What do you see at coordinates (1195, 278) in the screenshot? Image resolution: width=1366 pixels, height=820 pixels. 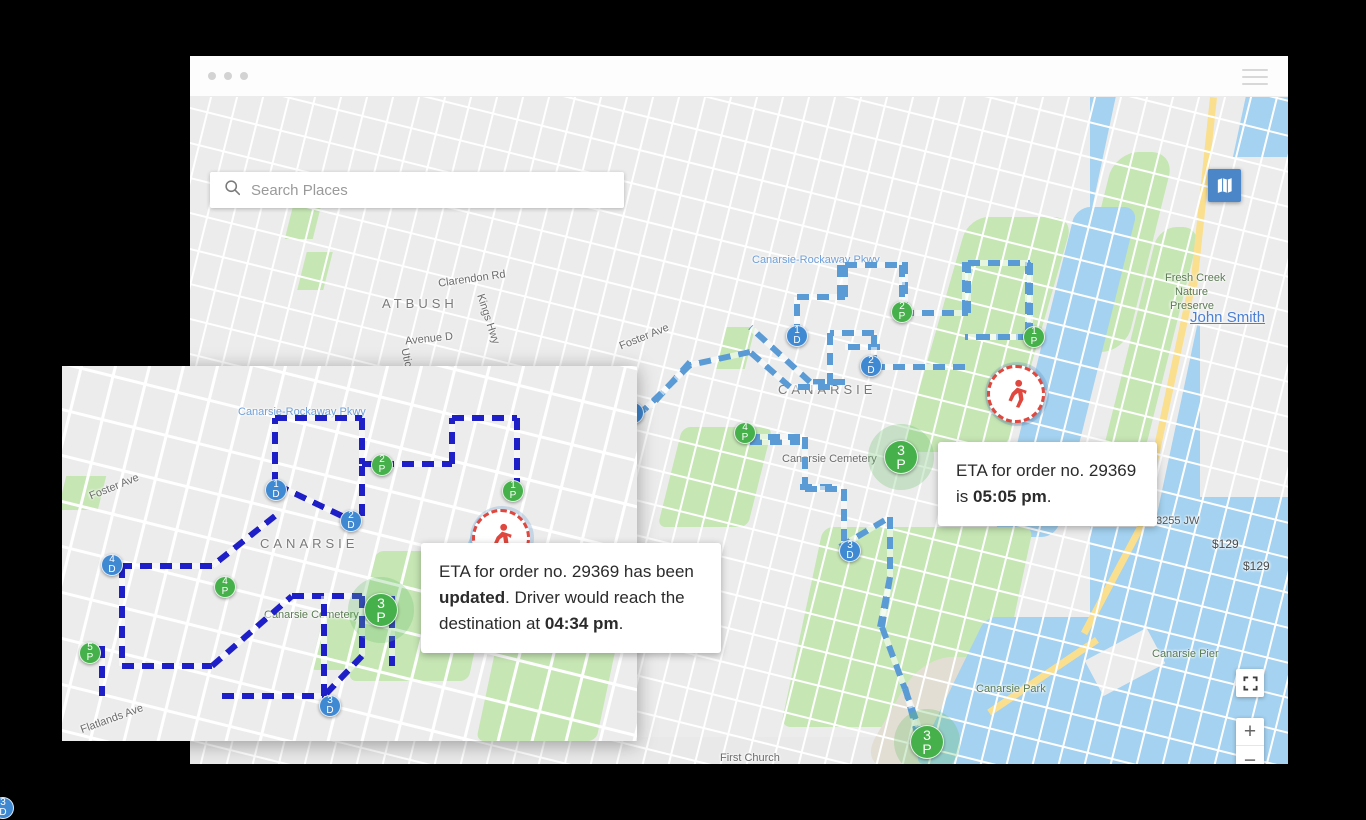 I see `map-label: Fresh Creek` at bounding box center [1195, 278].